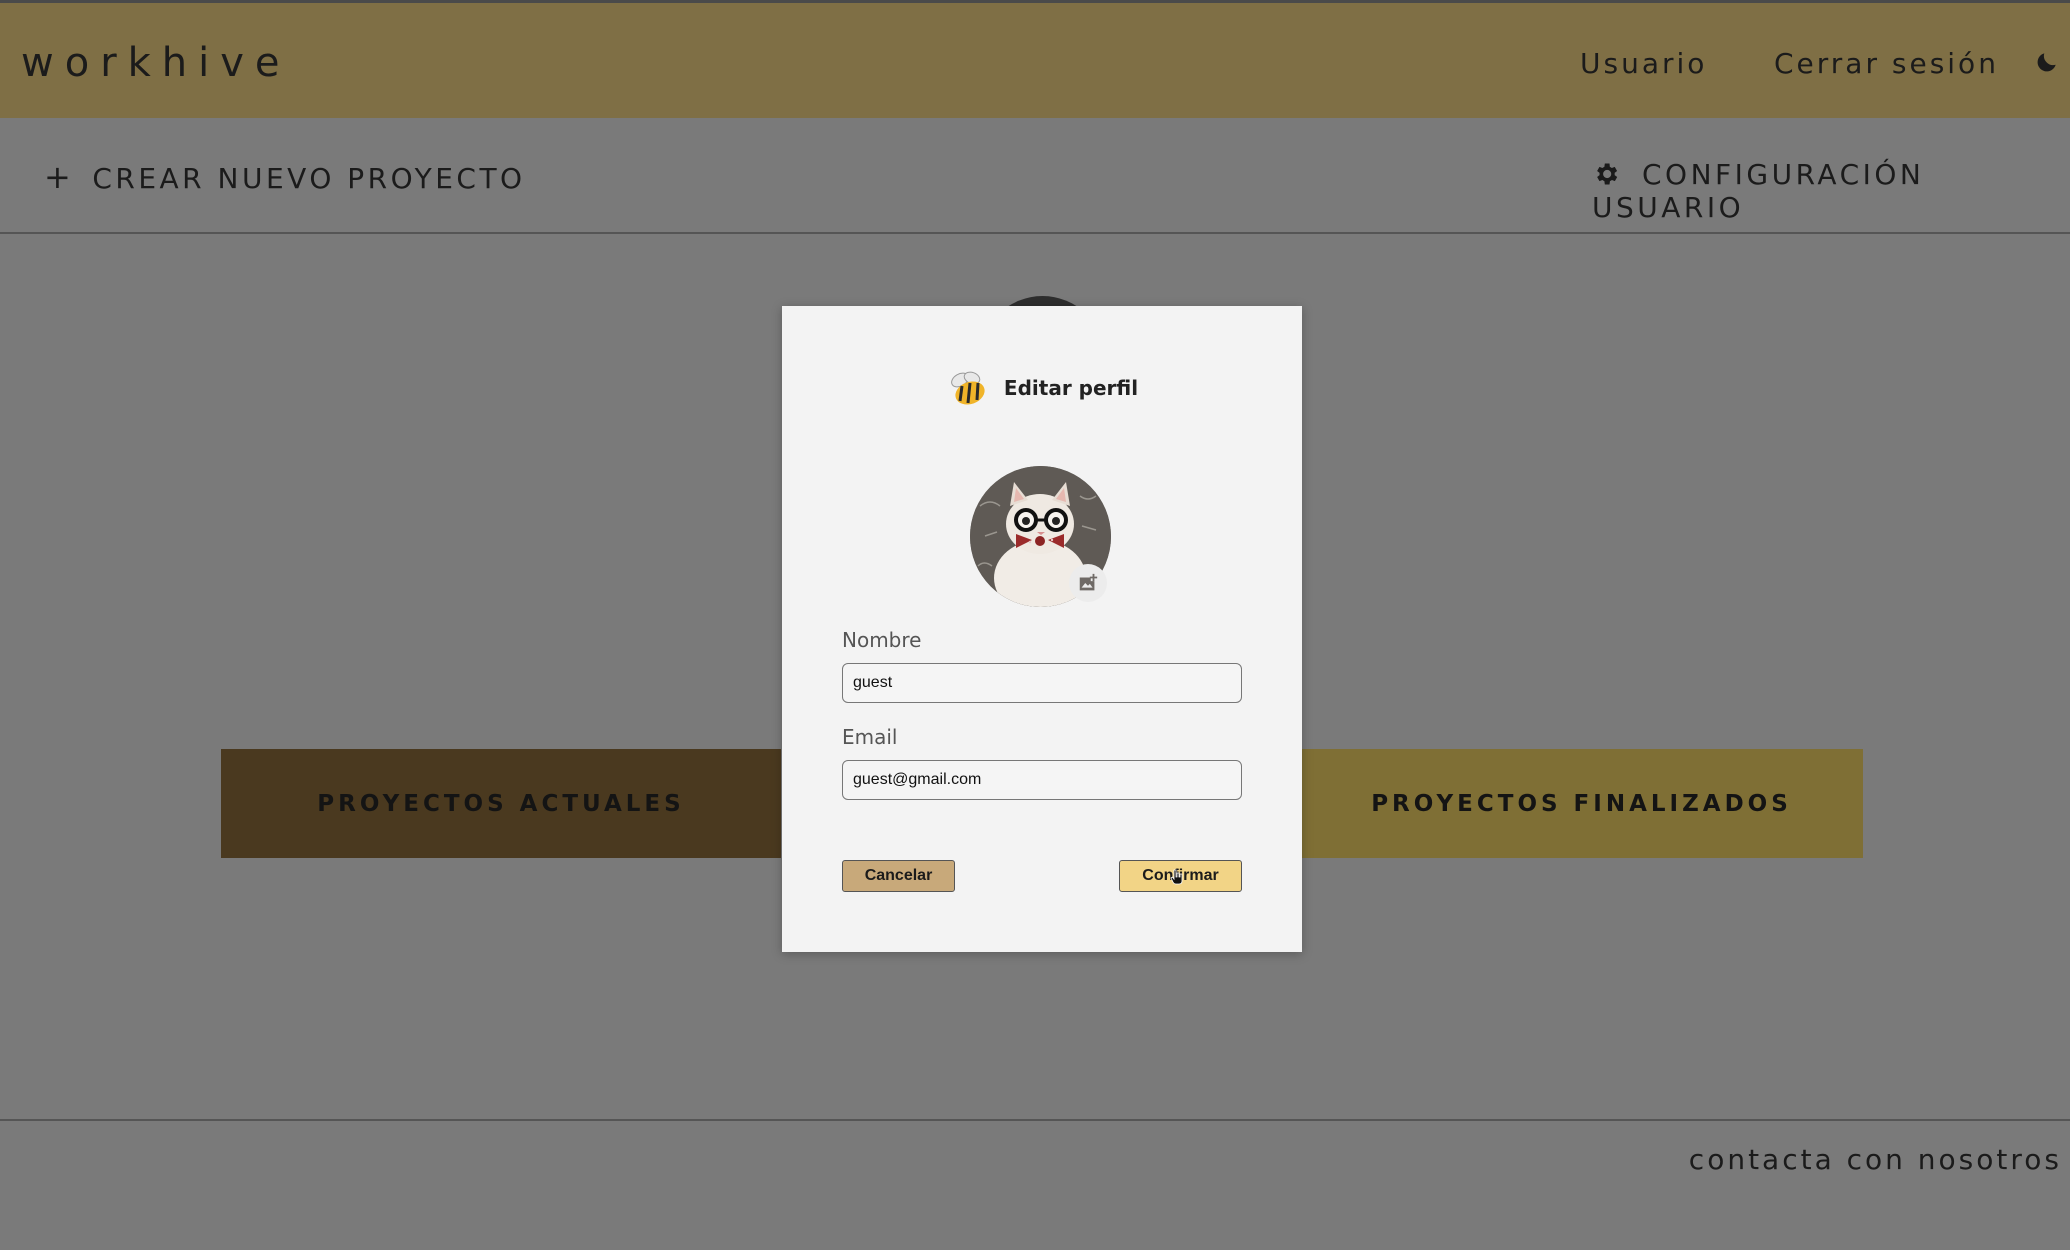 The height and width of the screenshot is (1250, 2070). What do you see at coordinates (1035, 59) in the screenshot?
I see `top-navbar: workhive Usuario Cerrar sesión` at bounding box center [1035, 59].